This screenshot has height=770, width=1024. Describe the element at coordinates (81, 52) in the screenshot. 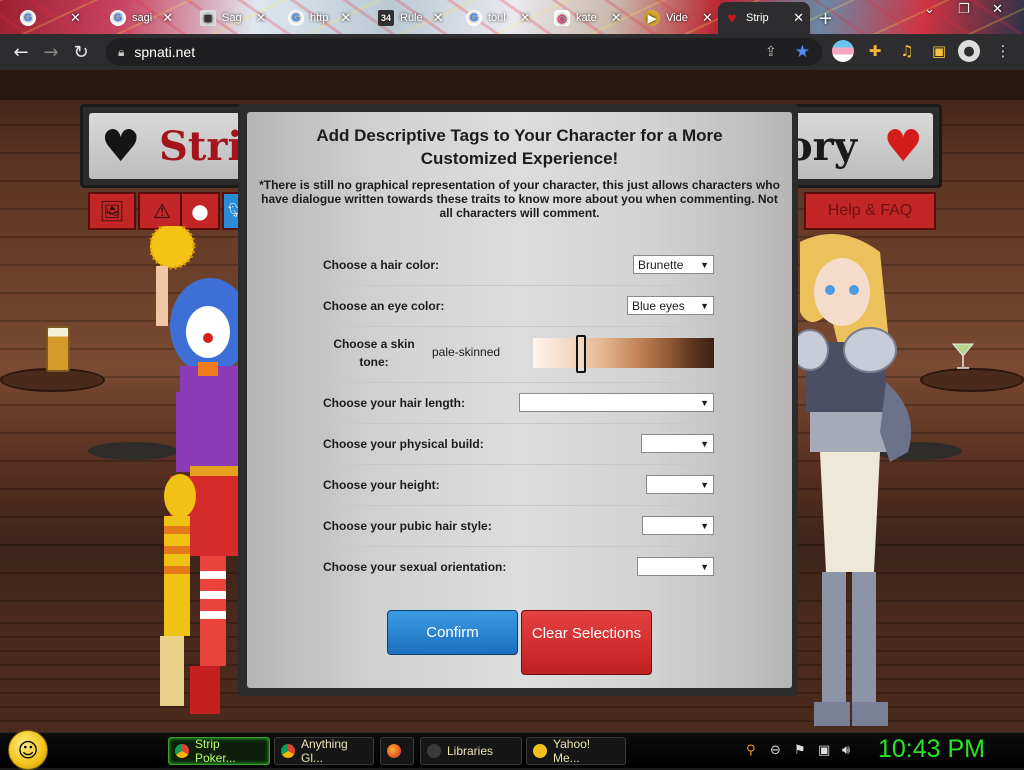

I see `reload-icon: ↻` at that location.